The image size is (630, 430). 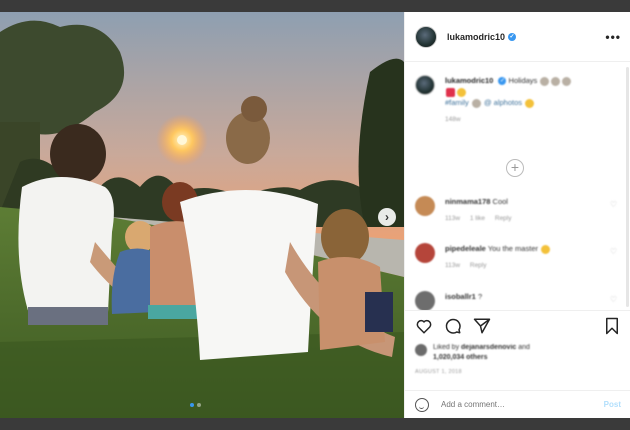 I want to click on liked-by-user: dejanarsdenovic, so click(x=488, y=347).